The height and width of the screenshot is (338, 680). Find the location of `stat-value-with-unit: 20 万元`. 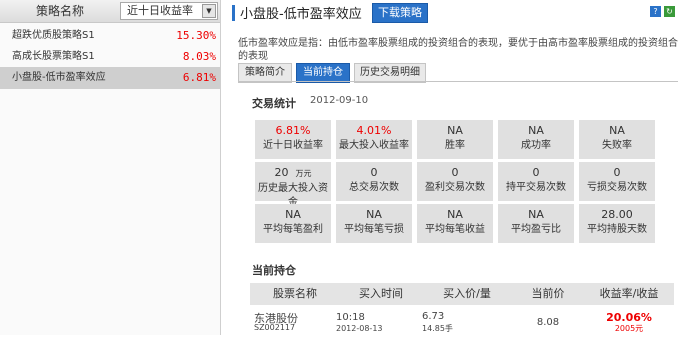

stat-value-with-unit: 20 万元 is located at coordinates (293, 173).